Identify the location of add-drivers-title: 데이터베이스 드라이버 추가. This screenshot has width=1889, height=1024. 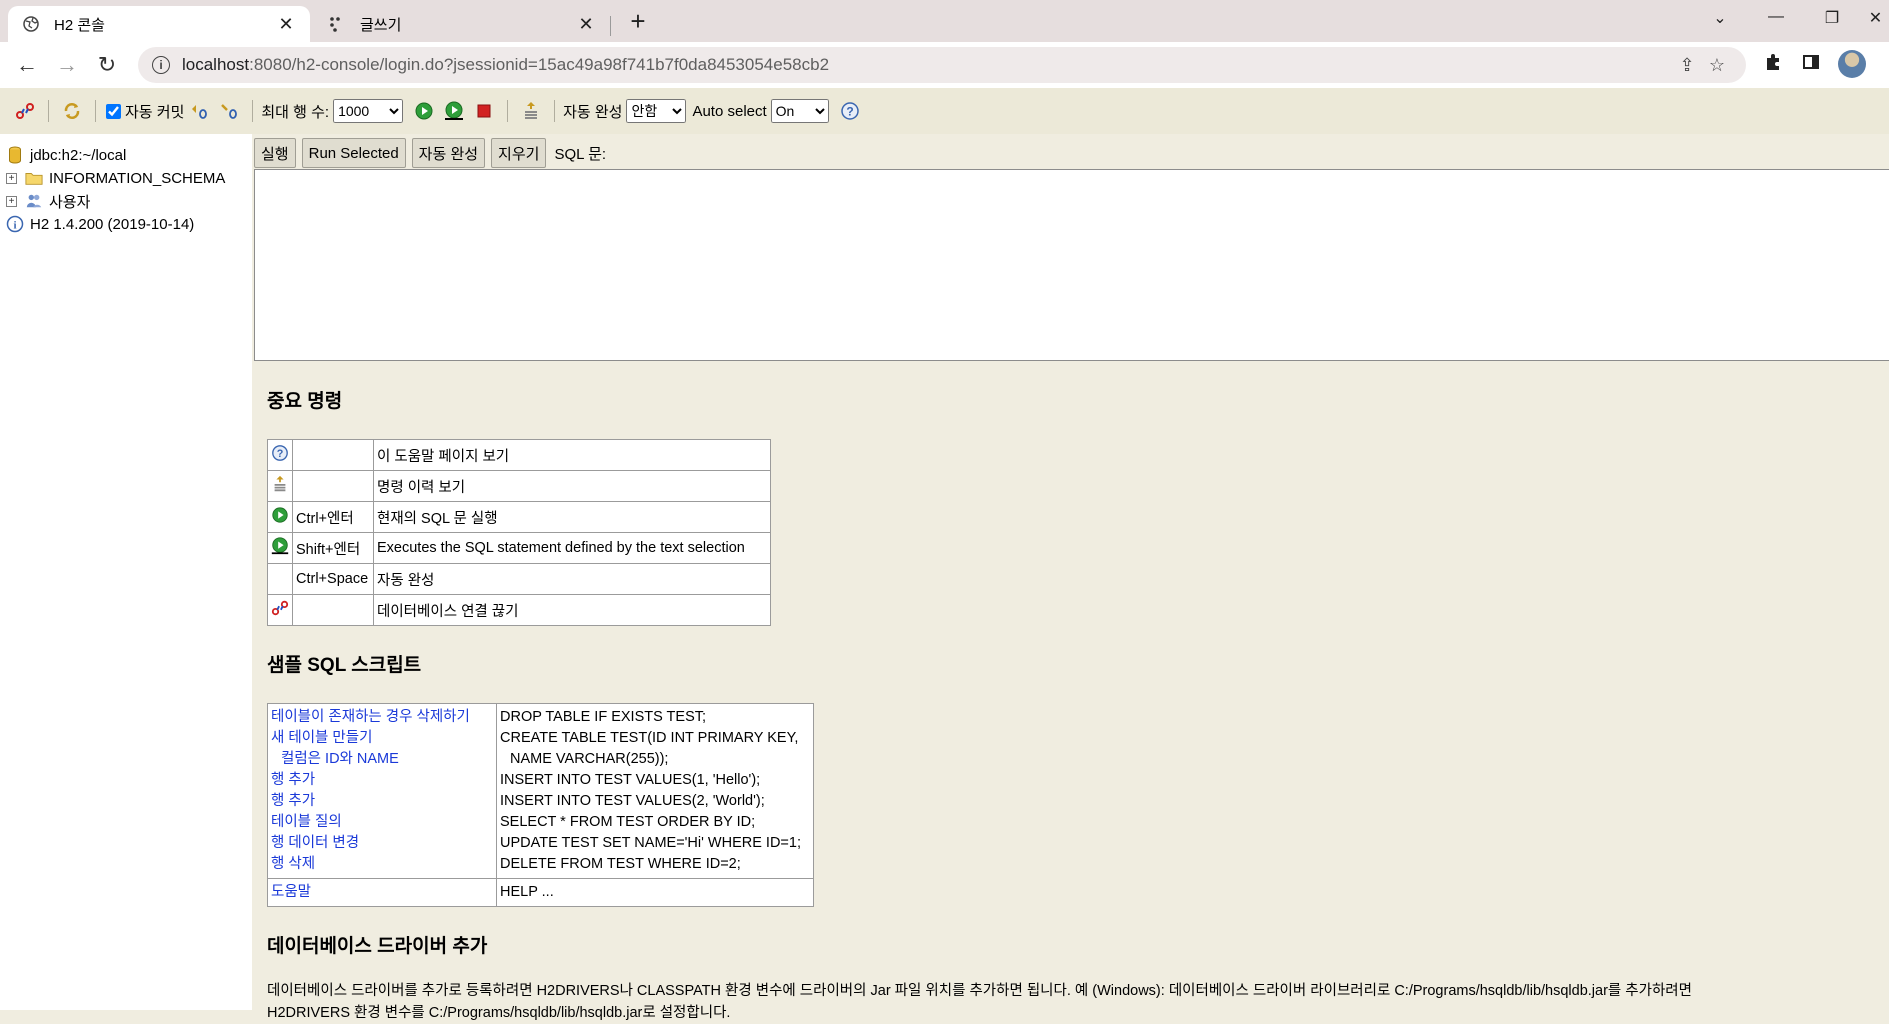
(377, 946).